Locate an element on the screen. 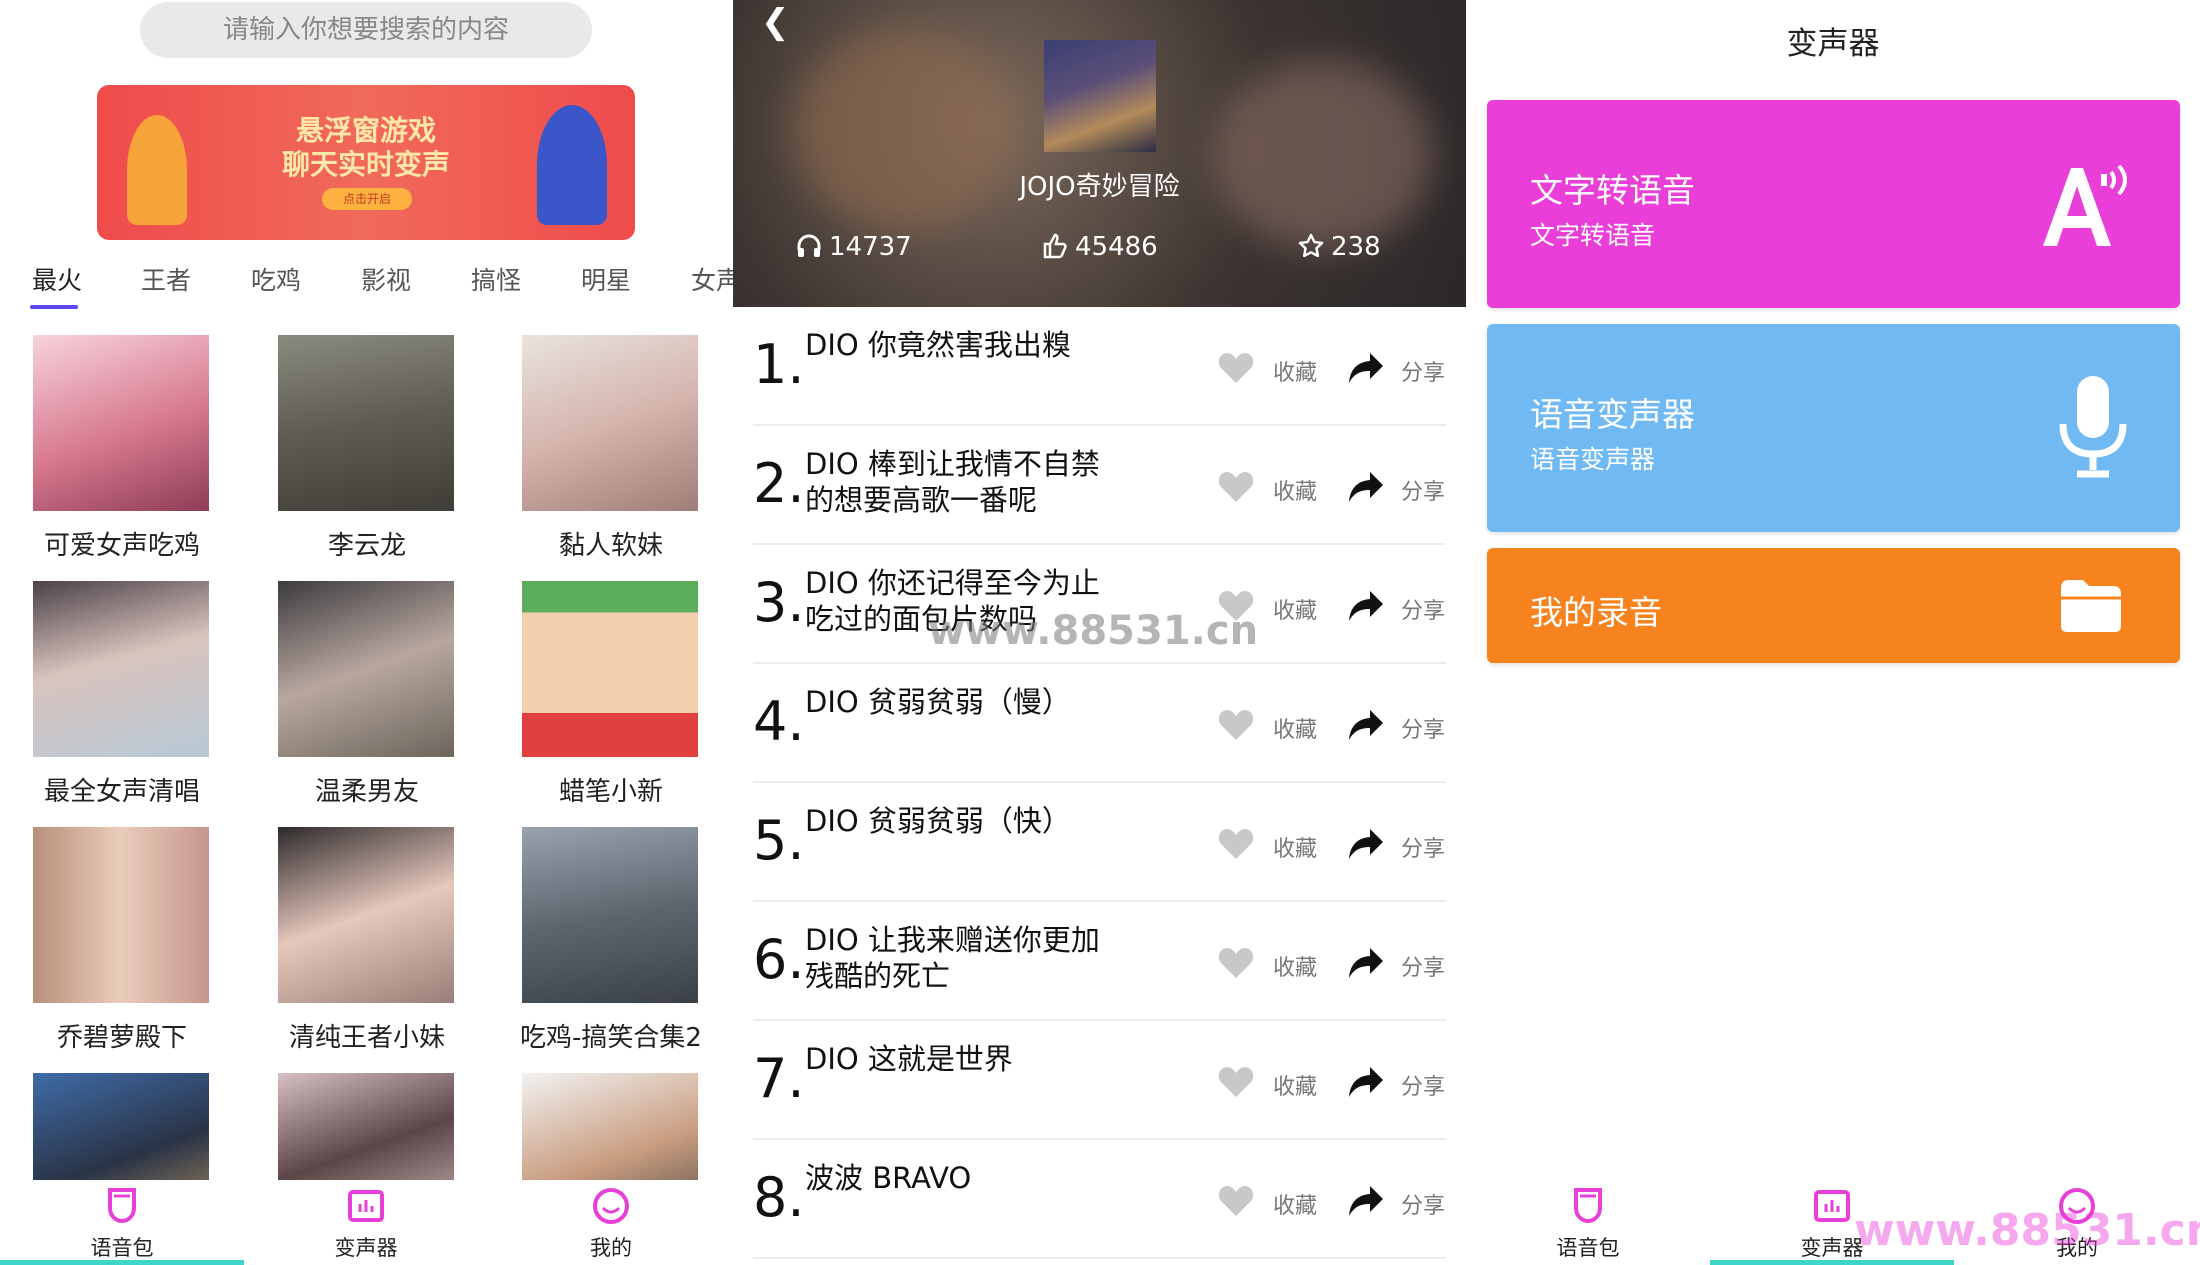  item-title: DIO 贫弱贫弱（快） is located at coordinates (938, 821).